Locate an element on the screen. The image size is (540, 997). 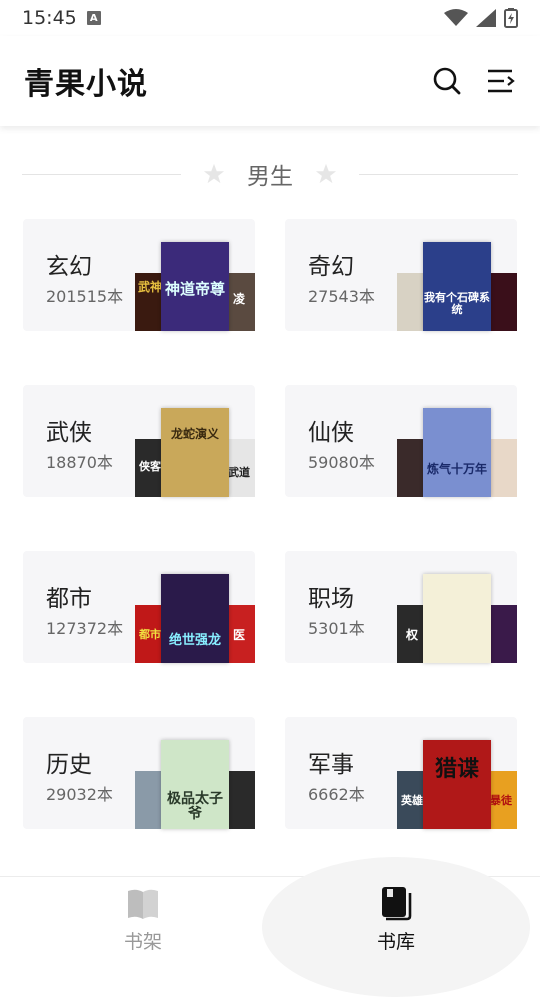
category-card-dushi: 都市 127372本 都市 绝世强龙 医 is located at coordinates (139, 607).